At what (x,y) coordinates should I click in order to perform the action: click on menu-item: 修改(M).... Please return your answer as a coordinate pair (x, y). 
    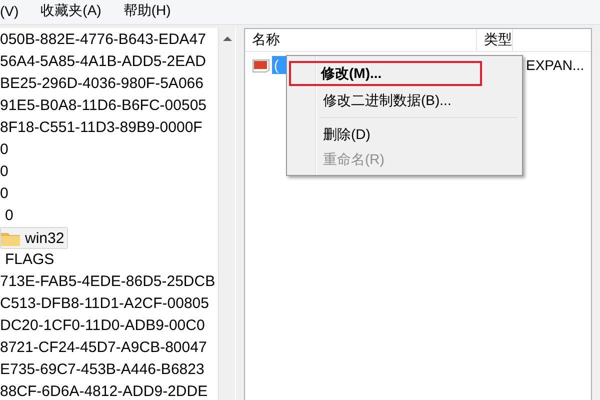
    Looking at the image, I should click on (385, 73).